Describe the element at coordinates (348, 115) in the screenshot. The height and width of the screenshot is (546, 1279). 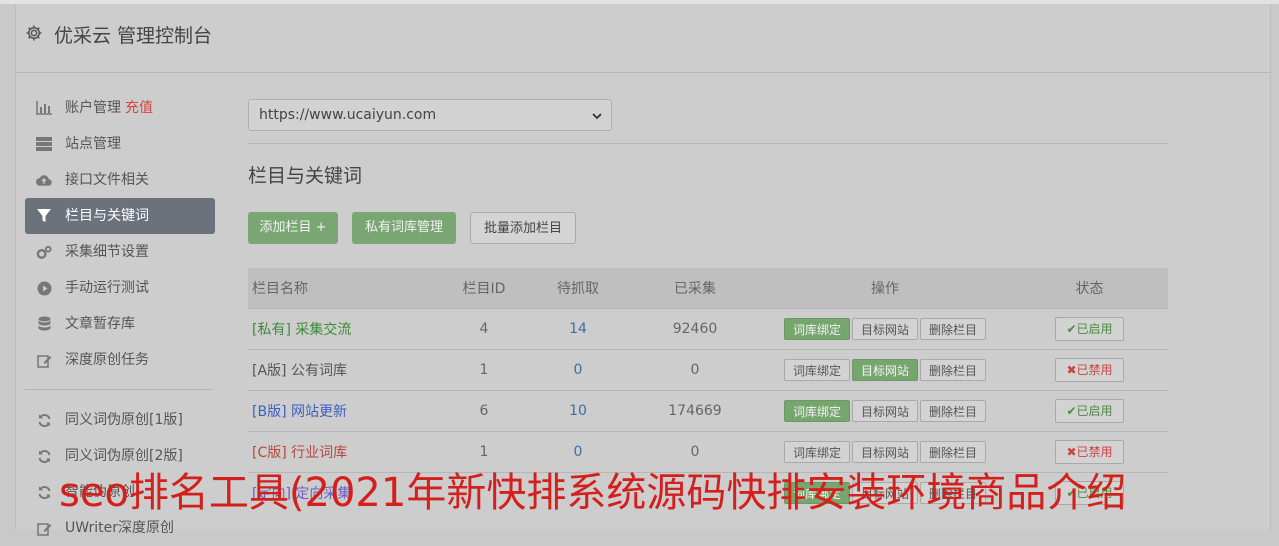
I see `site-select-value: https://www.ucaiyun.com` at that location.